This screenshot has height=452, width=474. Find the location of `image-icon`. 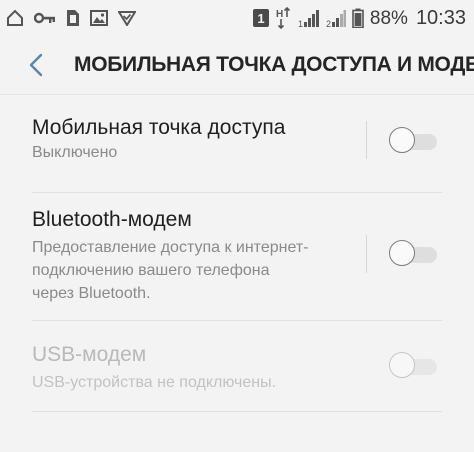

image-icon is located at coordinates (99, 18).